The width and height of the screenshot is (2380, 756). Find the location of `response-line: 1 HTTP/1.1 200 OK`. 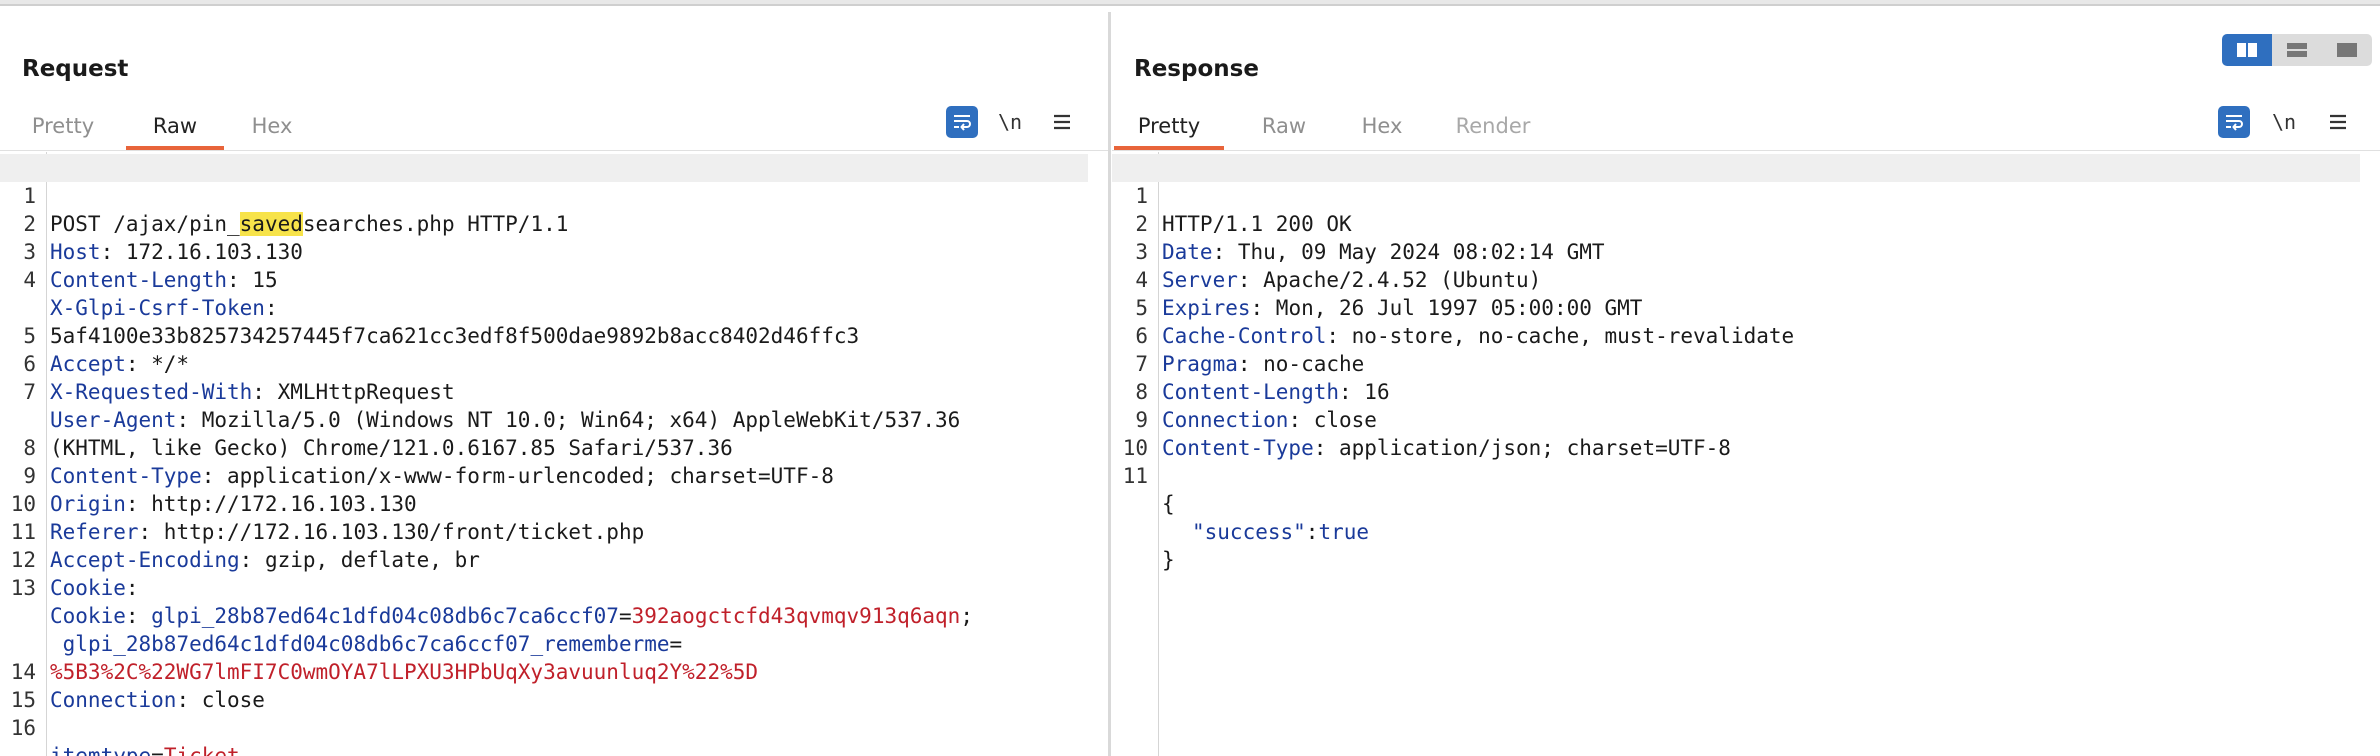

response-line: 1 HTTP/1.1 200 OK is located at coordinates (1736, 195).